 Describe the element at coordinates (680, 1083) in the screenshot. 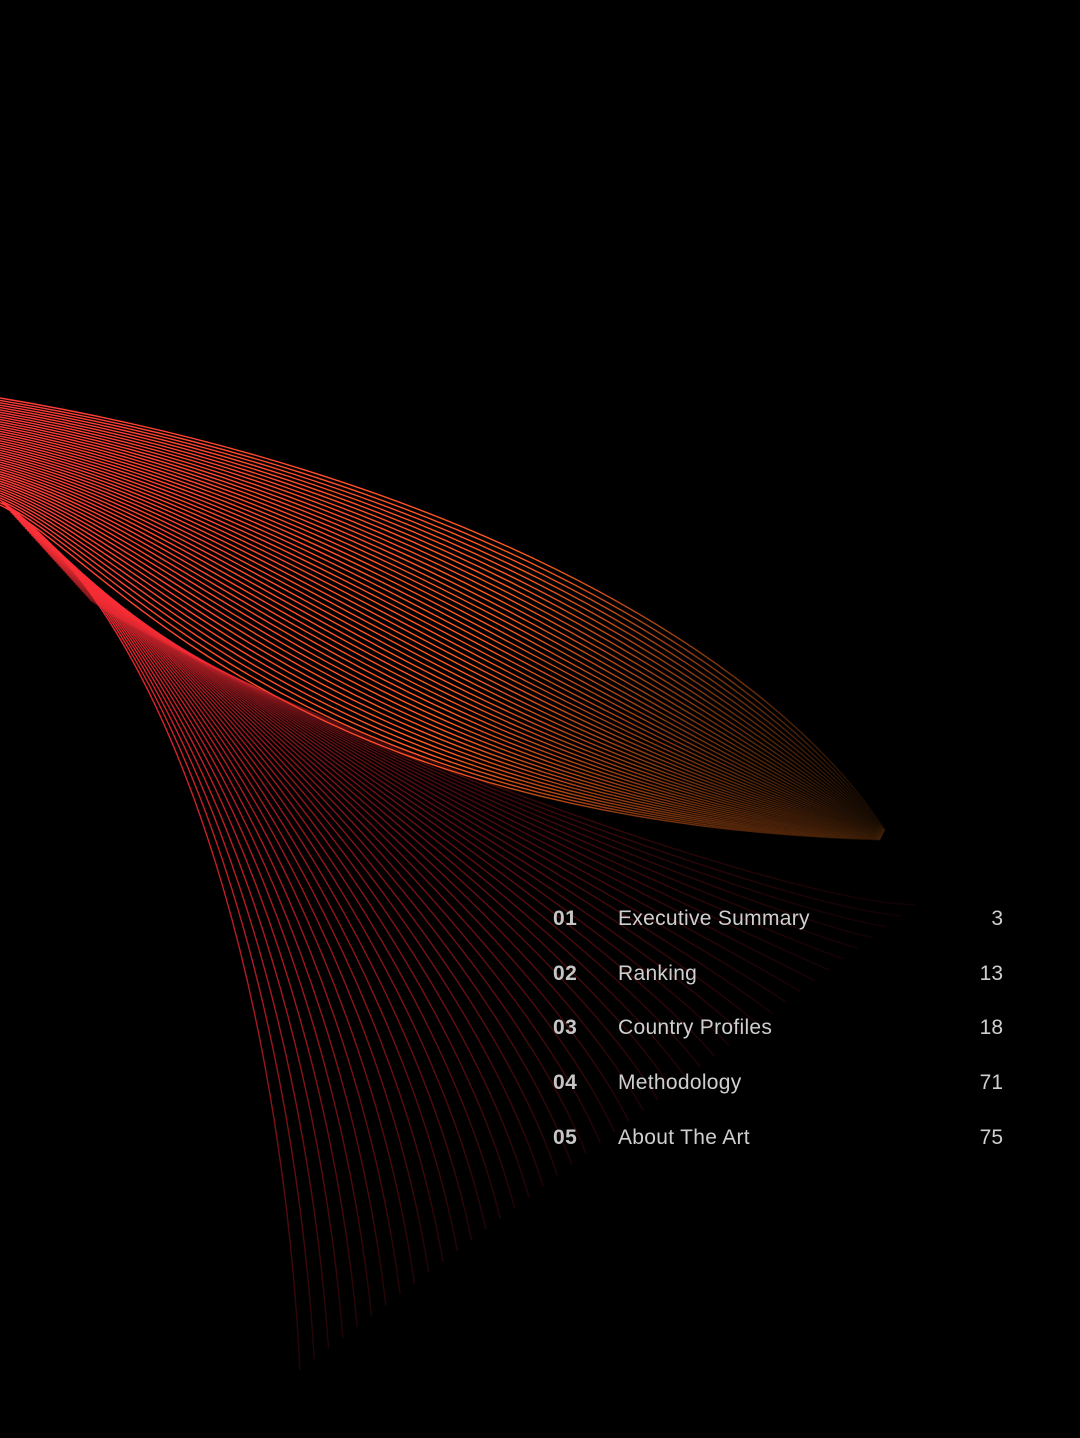

I see `toc-item-title: Methodology` at that location.